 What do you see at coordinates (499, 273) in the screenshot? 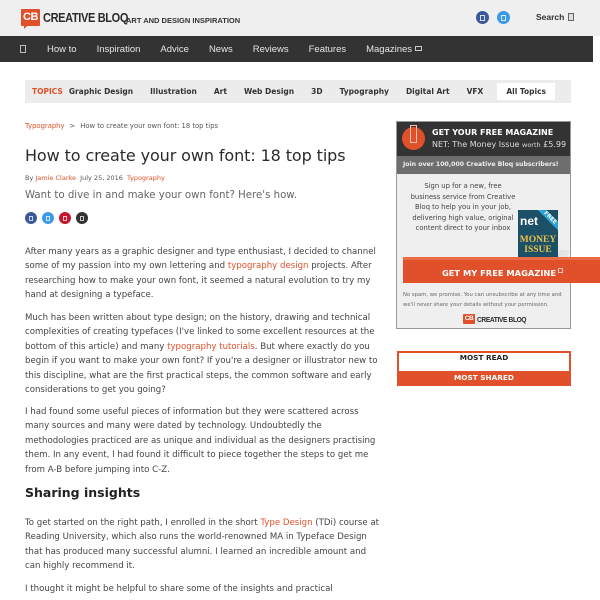
I see `get-magazine-label: GET MY FREE MAGAZINE` at bounding box center [499, 273].